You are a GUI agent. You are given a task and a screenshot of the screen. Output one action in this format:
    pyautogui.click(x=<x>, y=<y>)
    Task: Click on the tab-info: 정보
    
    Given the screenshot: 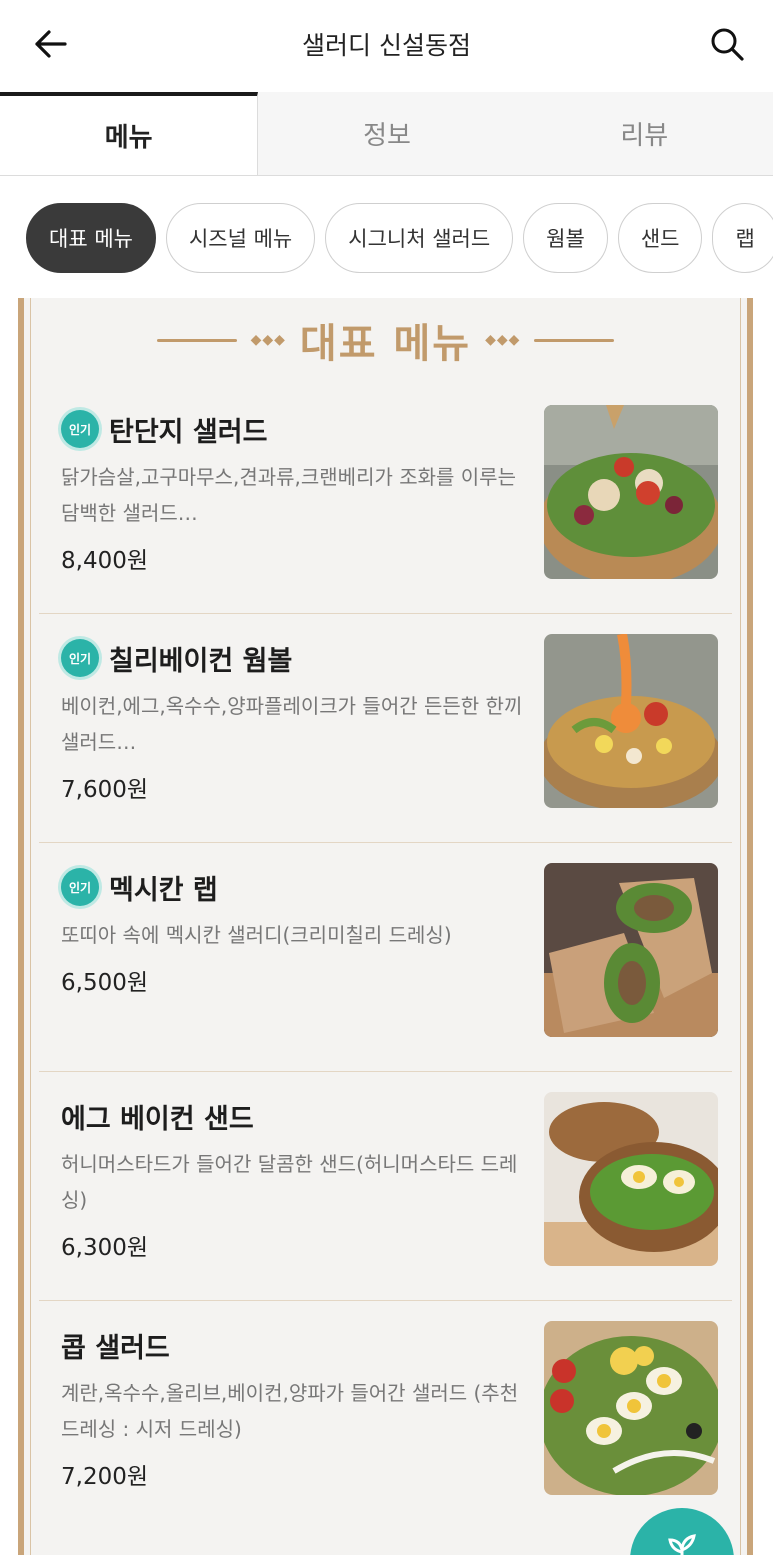 What is the action you would take?
    pyautogui.click(x=386, y=133)
    